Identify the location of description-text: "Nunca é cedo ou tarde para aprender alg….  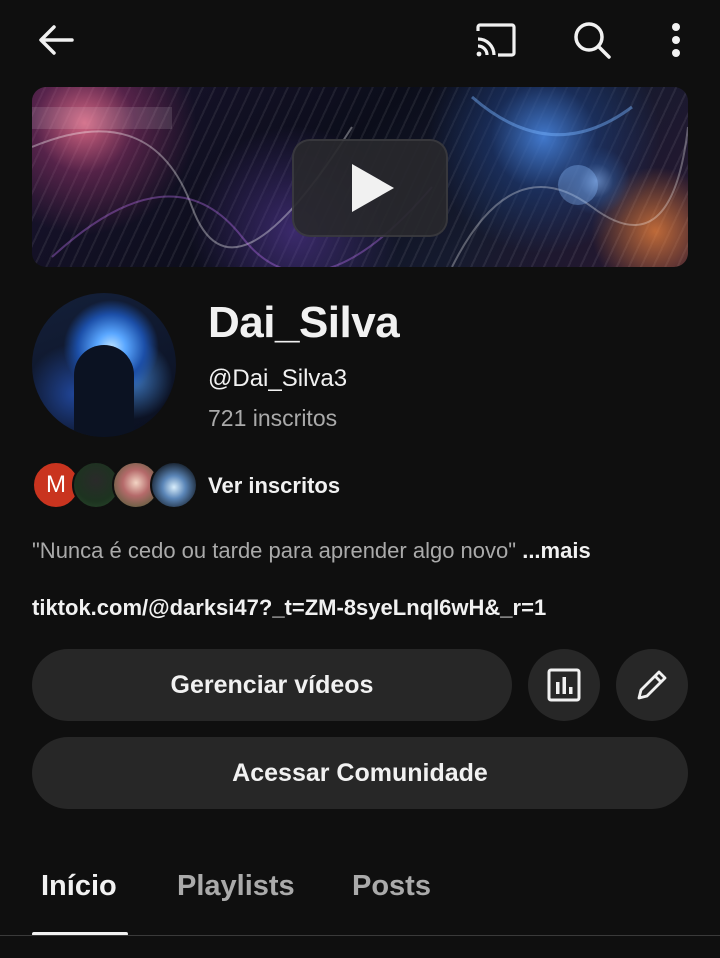
(274, 550).